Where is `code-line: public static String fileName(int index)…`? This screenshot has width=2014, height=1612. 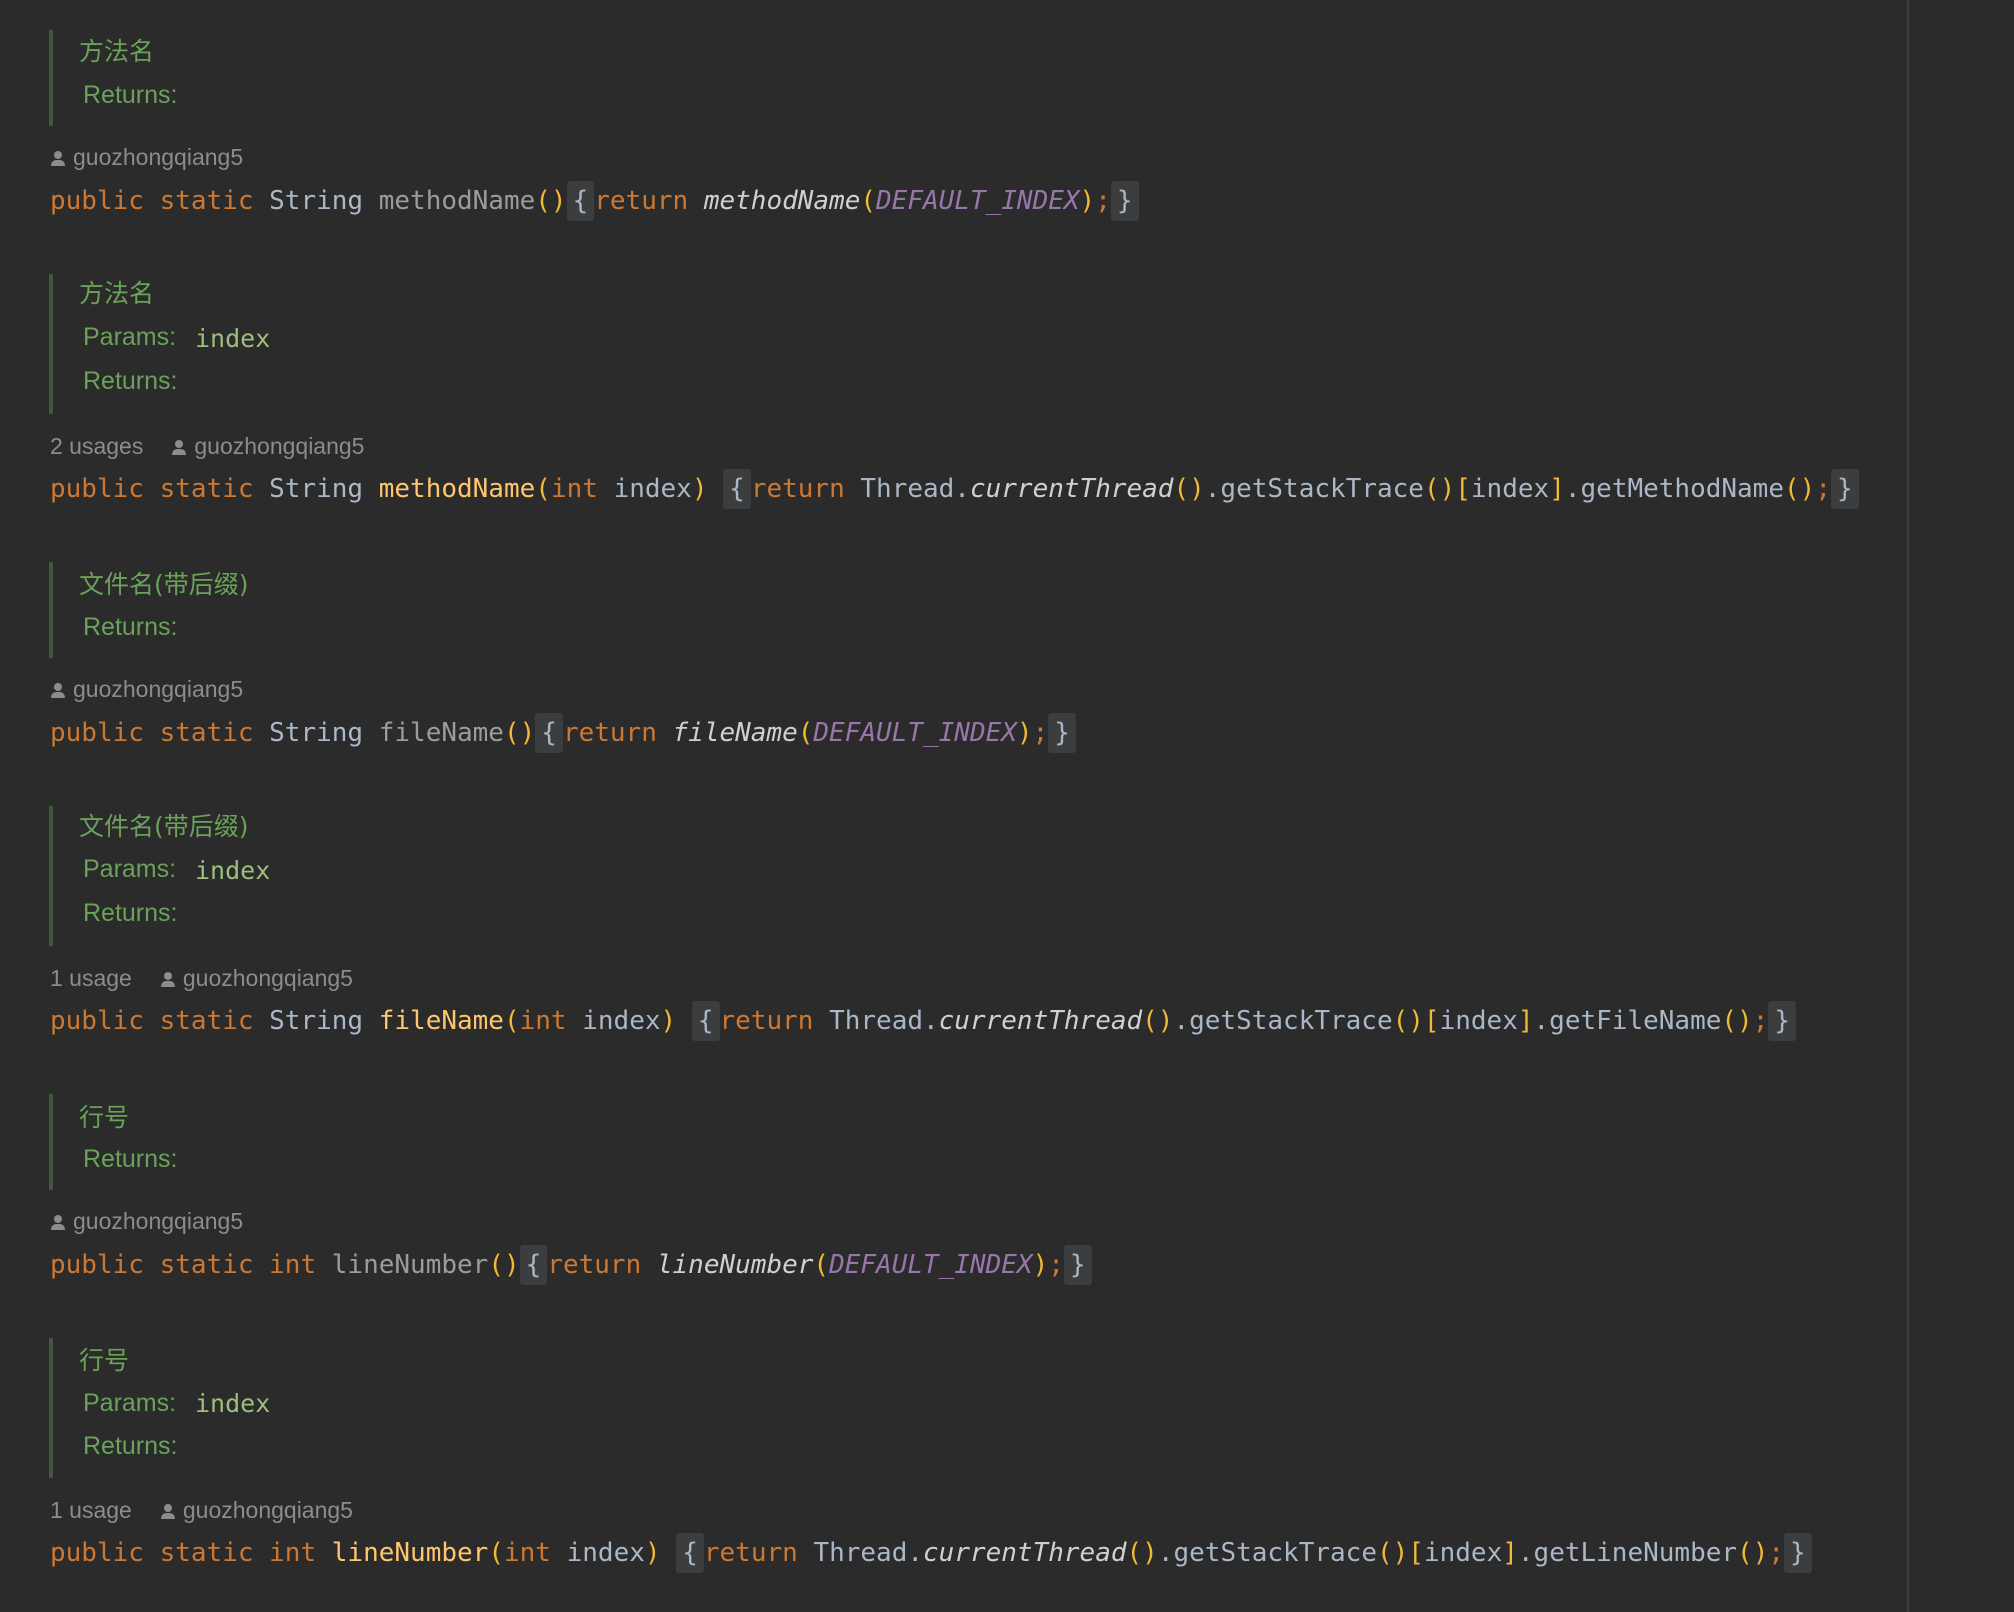 code-line: public static String fileName(int index)… is located at coordinates (923, 1021).